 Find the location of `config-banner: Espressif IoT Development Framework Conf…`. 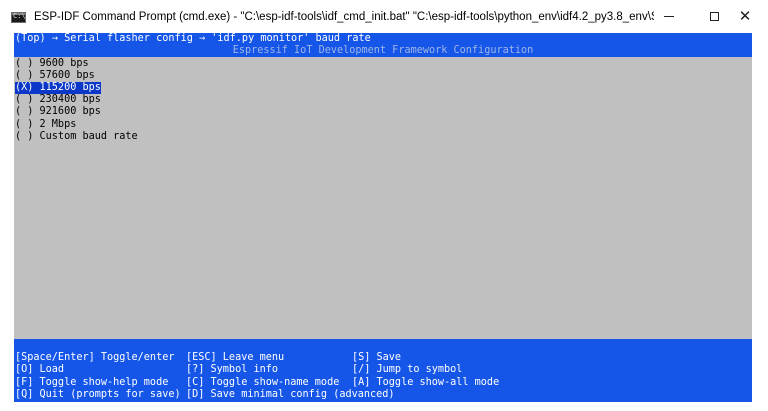

config-banner: Espressif IoT Development Framework Conf… is located at coordinates (383, 51).